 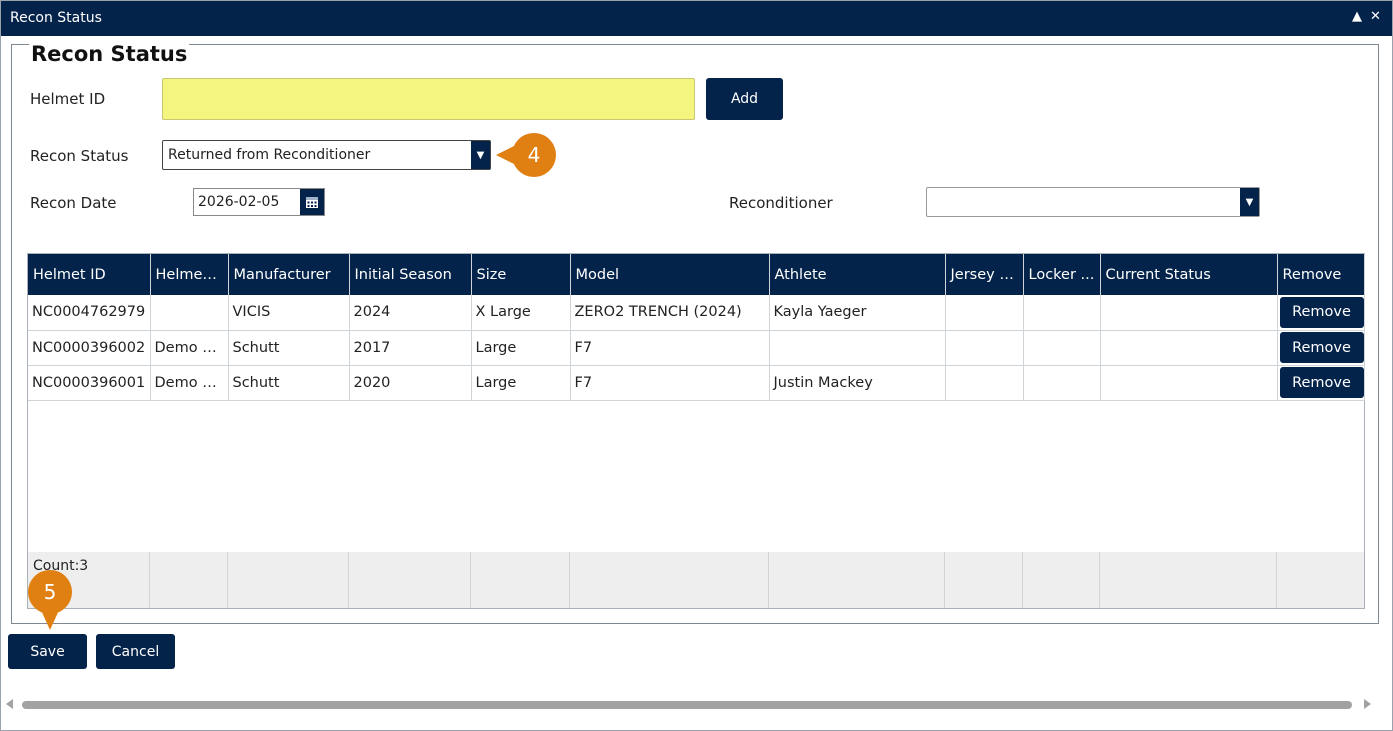 I want to click on recon-status-select: Returned from Reconditioner ▼, so click(x=326, y=155).